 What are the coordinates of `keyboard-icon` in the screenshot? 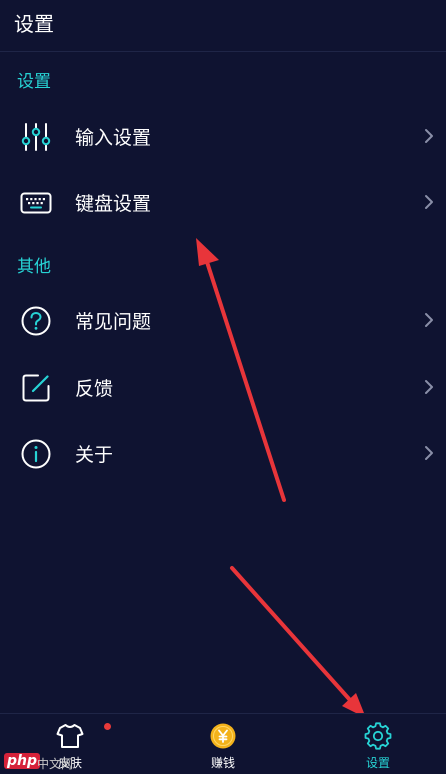 It's located at (36, 203).